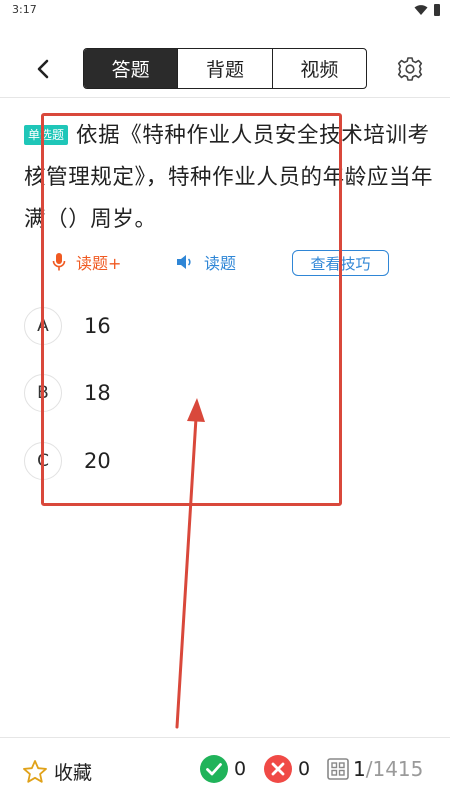 The image size is (450, 800). I want to click on read-aloud-button: 读题, so click(206, 262).